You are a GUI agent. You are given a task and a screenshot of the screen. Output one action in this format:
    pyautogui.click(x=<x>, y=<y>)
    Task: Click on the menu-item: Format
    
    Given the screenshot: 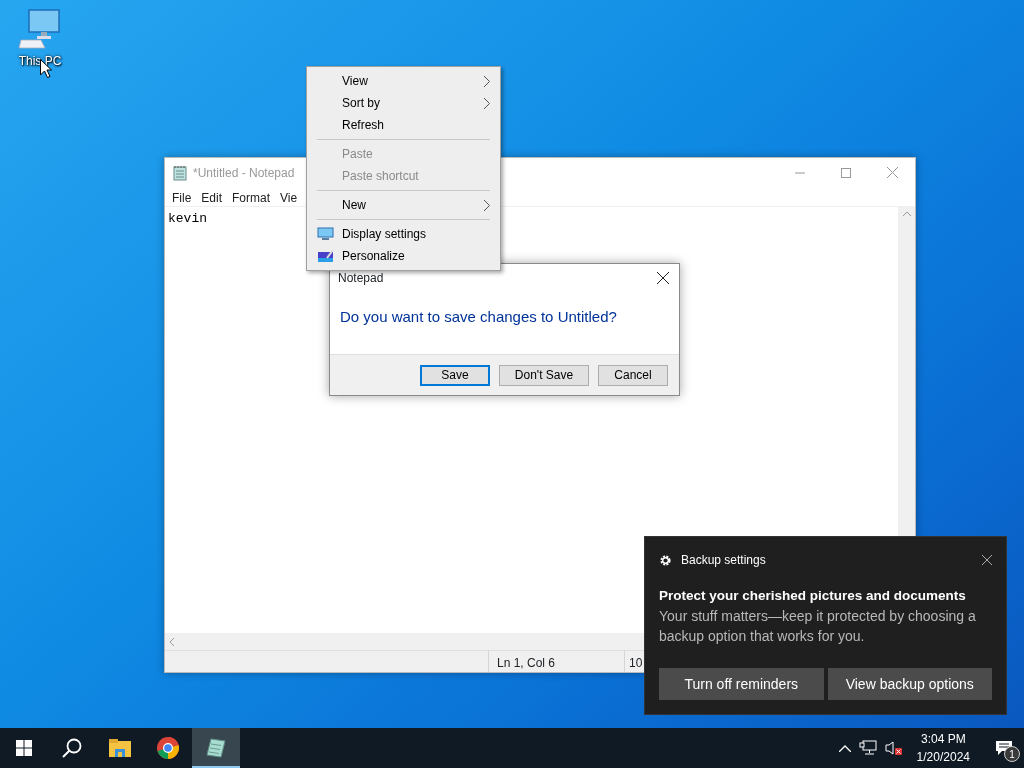 What is the action you would take?
    pyautogui.click(x=251, y=196)
    